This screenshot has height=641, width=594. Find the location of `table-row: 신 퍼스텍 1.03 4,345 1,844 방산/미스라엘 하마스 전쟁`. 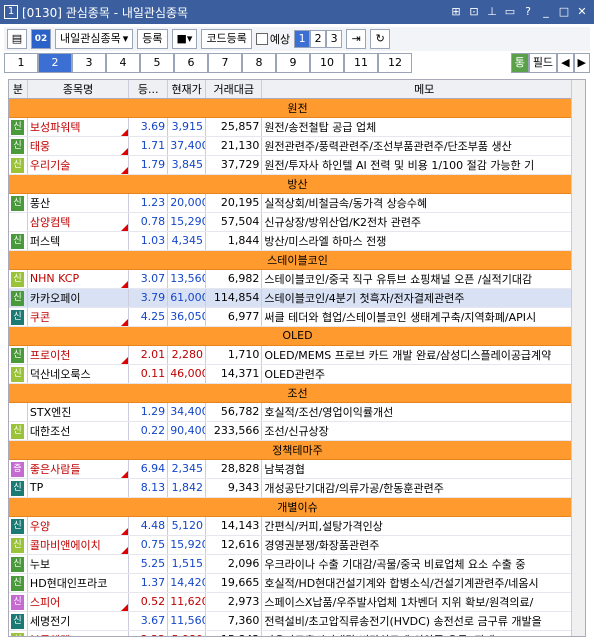

table-row: 신 퍼스텍 1.03 4,345 1,844 방산/미스라엘 하마스 전쟁 is located at coordinates (297, 241).